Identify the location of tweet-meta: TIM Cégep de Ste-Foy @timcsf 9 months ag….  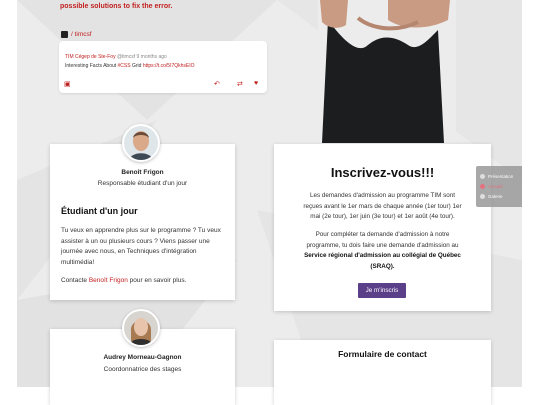
(116, 57).